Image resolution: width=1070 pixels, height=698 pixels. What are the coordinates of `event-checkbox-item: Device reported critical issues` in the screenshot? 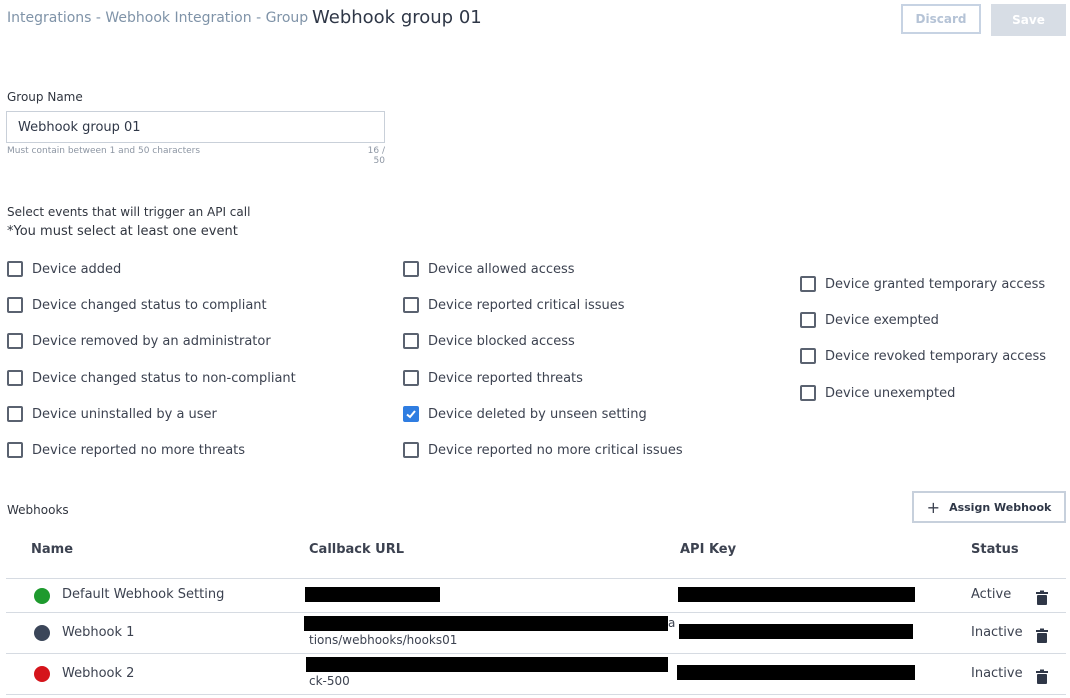 It's located at (514, 305).